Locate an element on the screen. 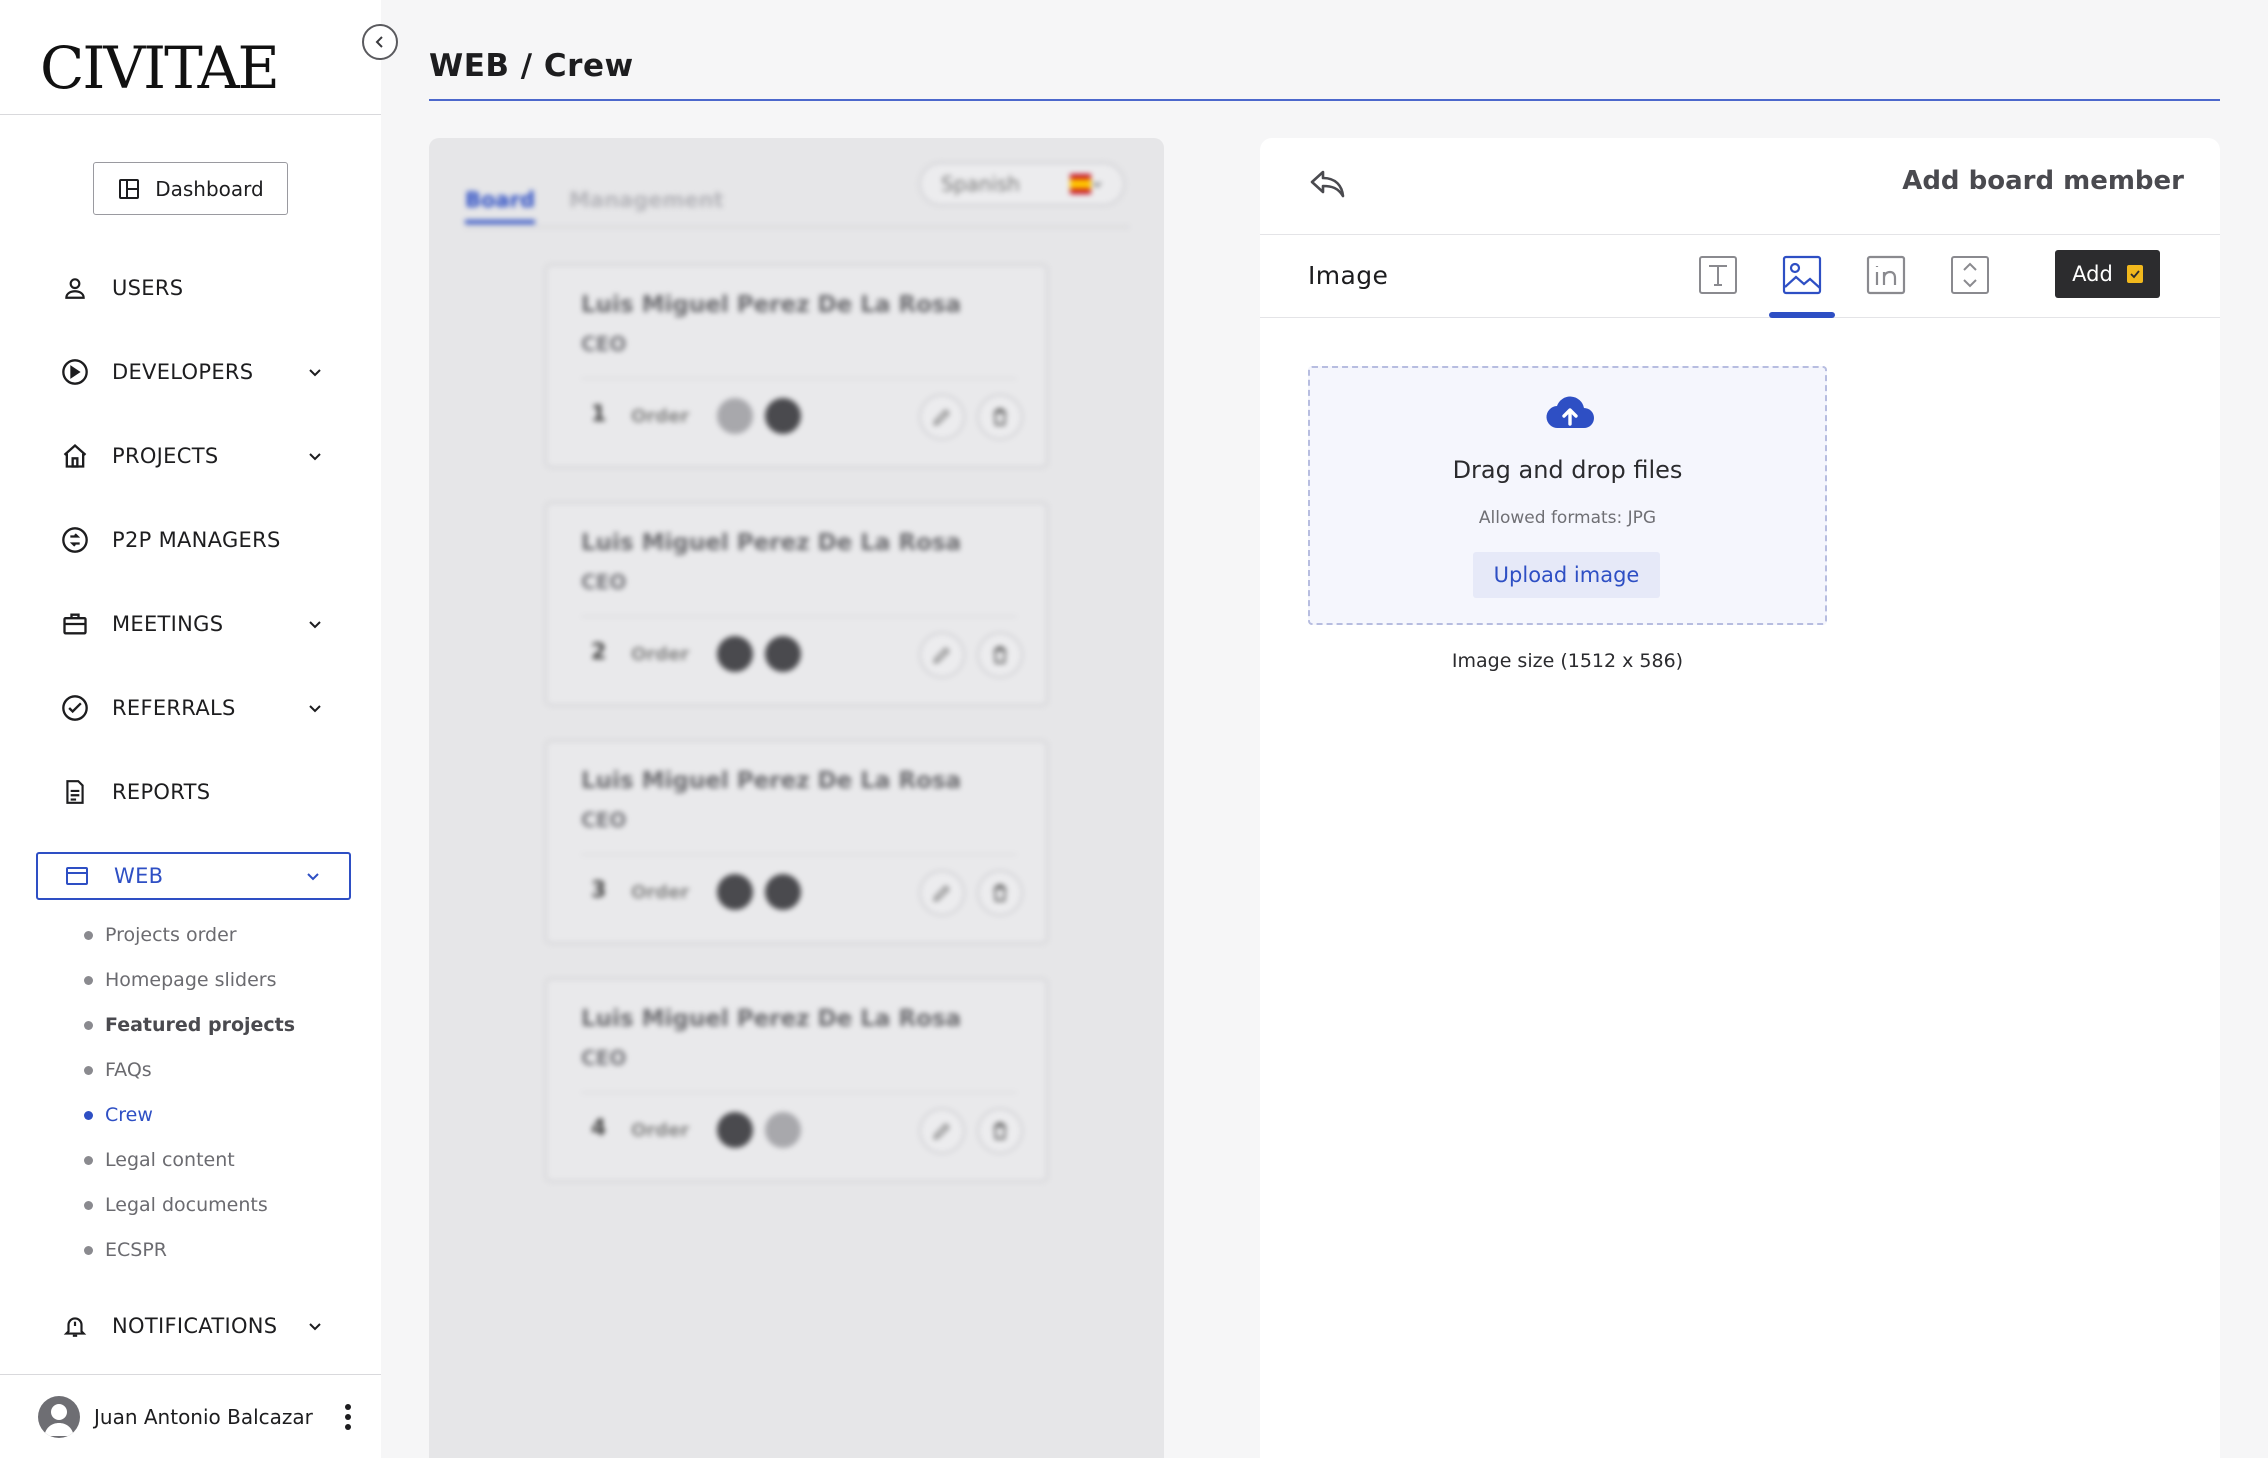  sidebar-item-p2p-managers: P2P MANAGERS is located at coordinates (193, 540).